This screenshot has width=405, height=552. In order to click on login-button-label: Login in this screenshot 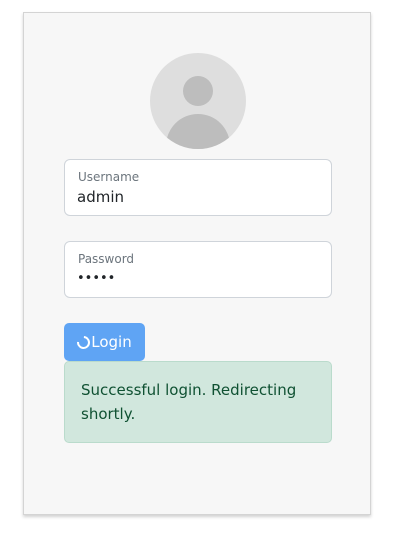, I will do `click(111, 342)`.